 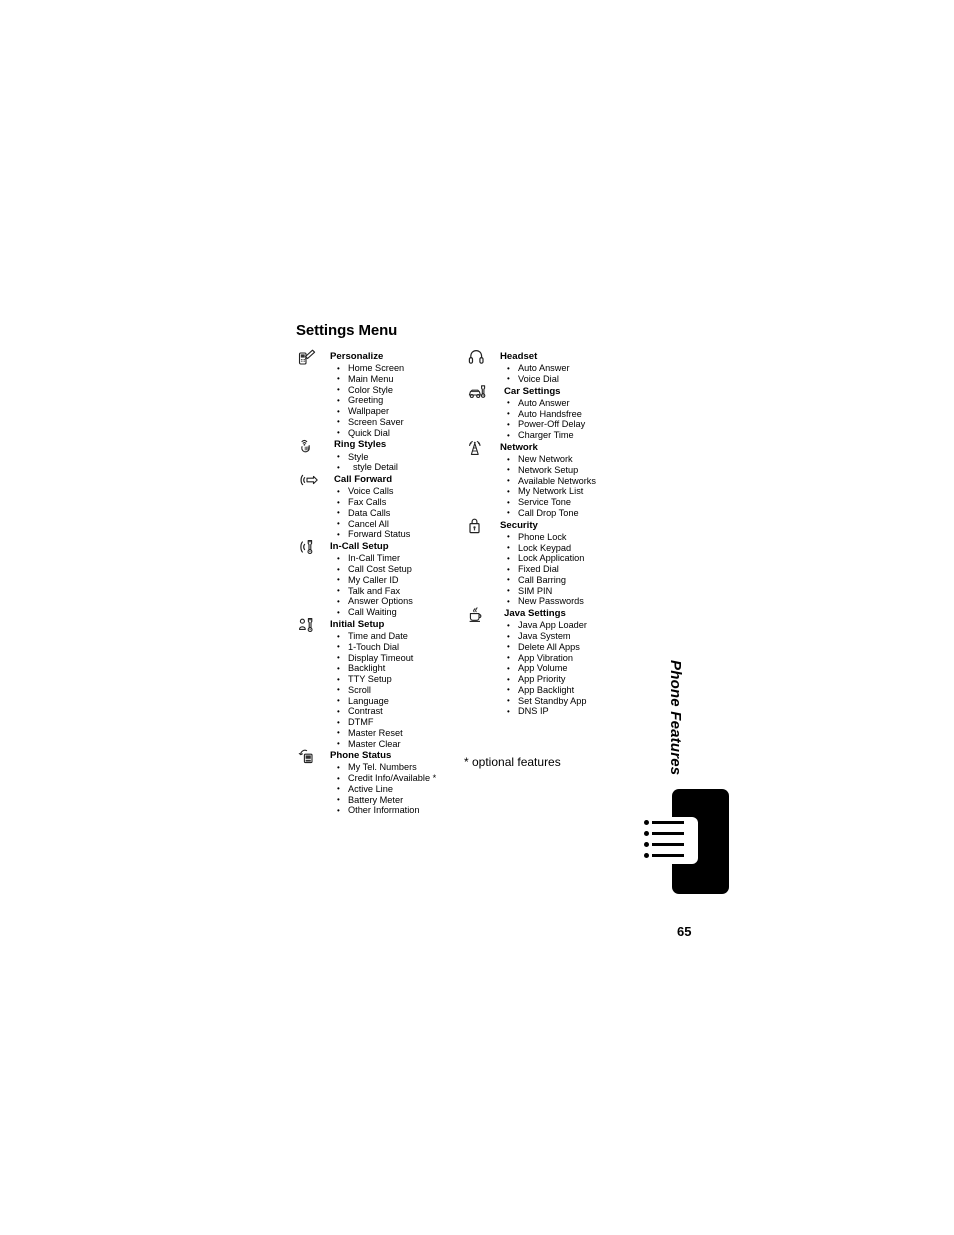 I want to click on settings-item: Voice Calls, so click(x=381, y=491).